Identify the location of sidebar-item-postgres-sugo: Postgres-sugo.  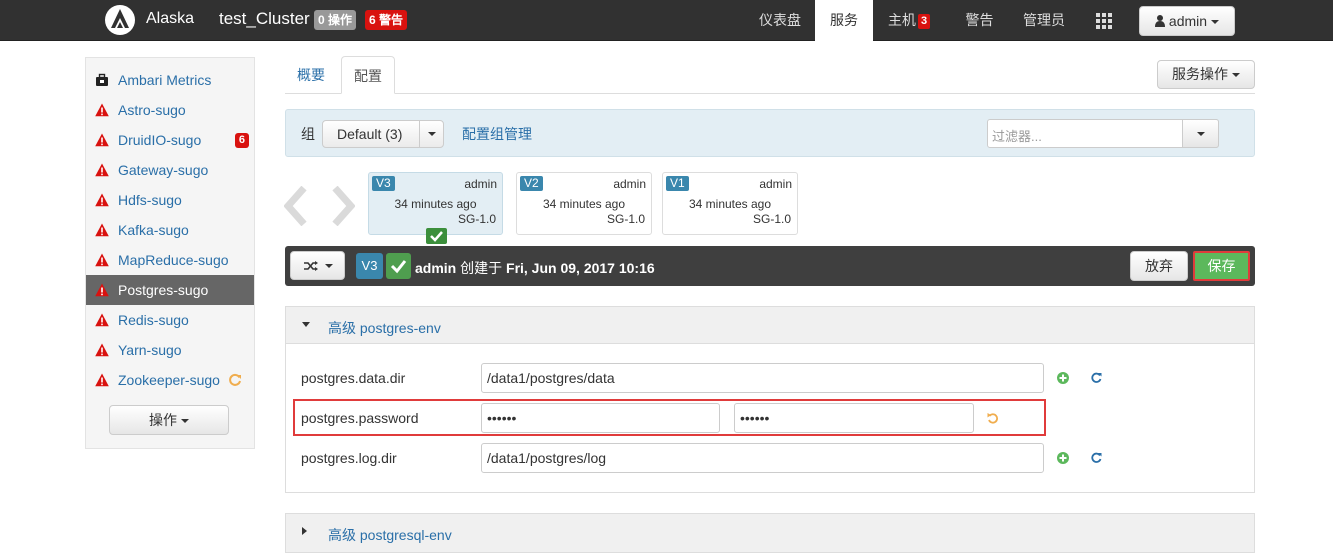
(170, 290).